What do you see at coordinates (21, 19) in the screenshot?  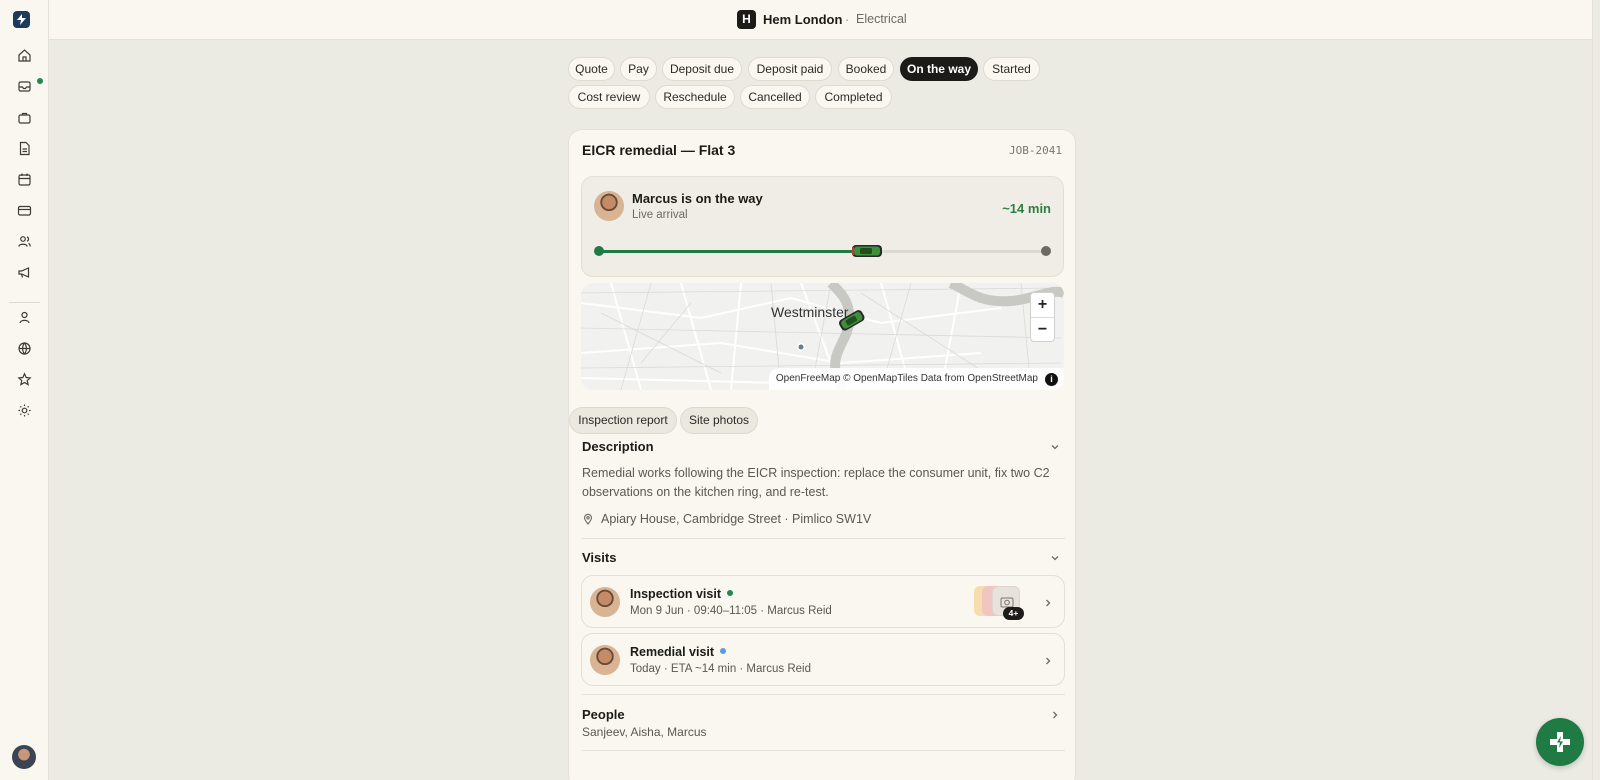 I see `app-logo` at bounding box center [21, 19].